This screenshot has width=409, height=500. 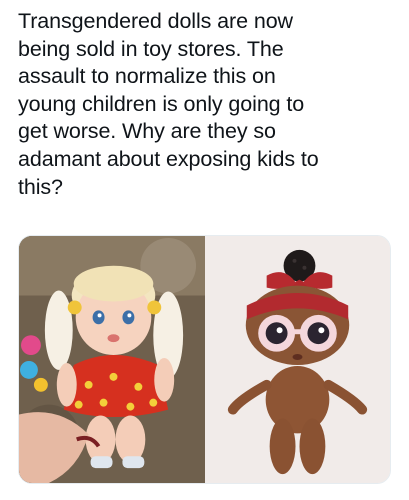 What do you see at coordinates (161, 103) in the screenshot?
I see `tweet-text-line: young children is only going to` at bounding box center [161, 103].